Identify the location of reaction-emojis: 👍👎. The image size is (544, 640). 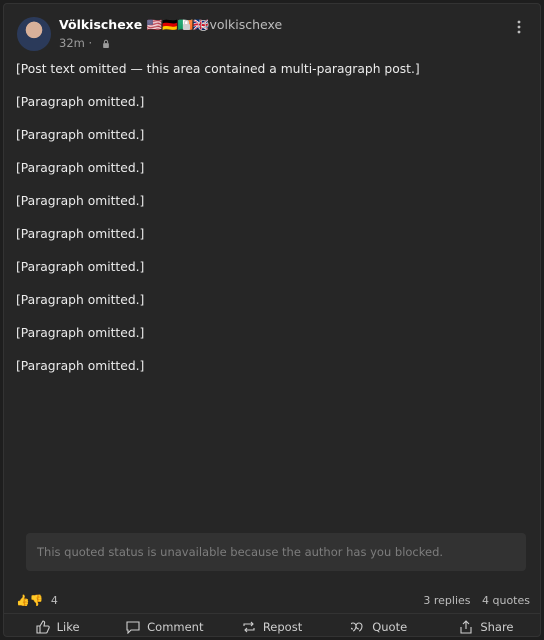
(30, 600).